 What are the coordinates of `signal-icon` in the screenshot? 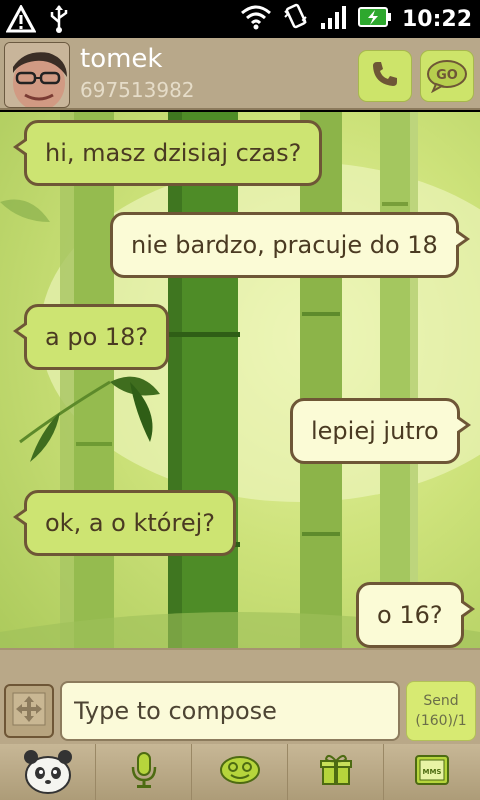 It's located at (334, 19).